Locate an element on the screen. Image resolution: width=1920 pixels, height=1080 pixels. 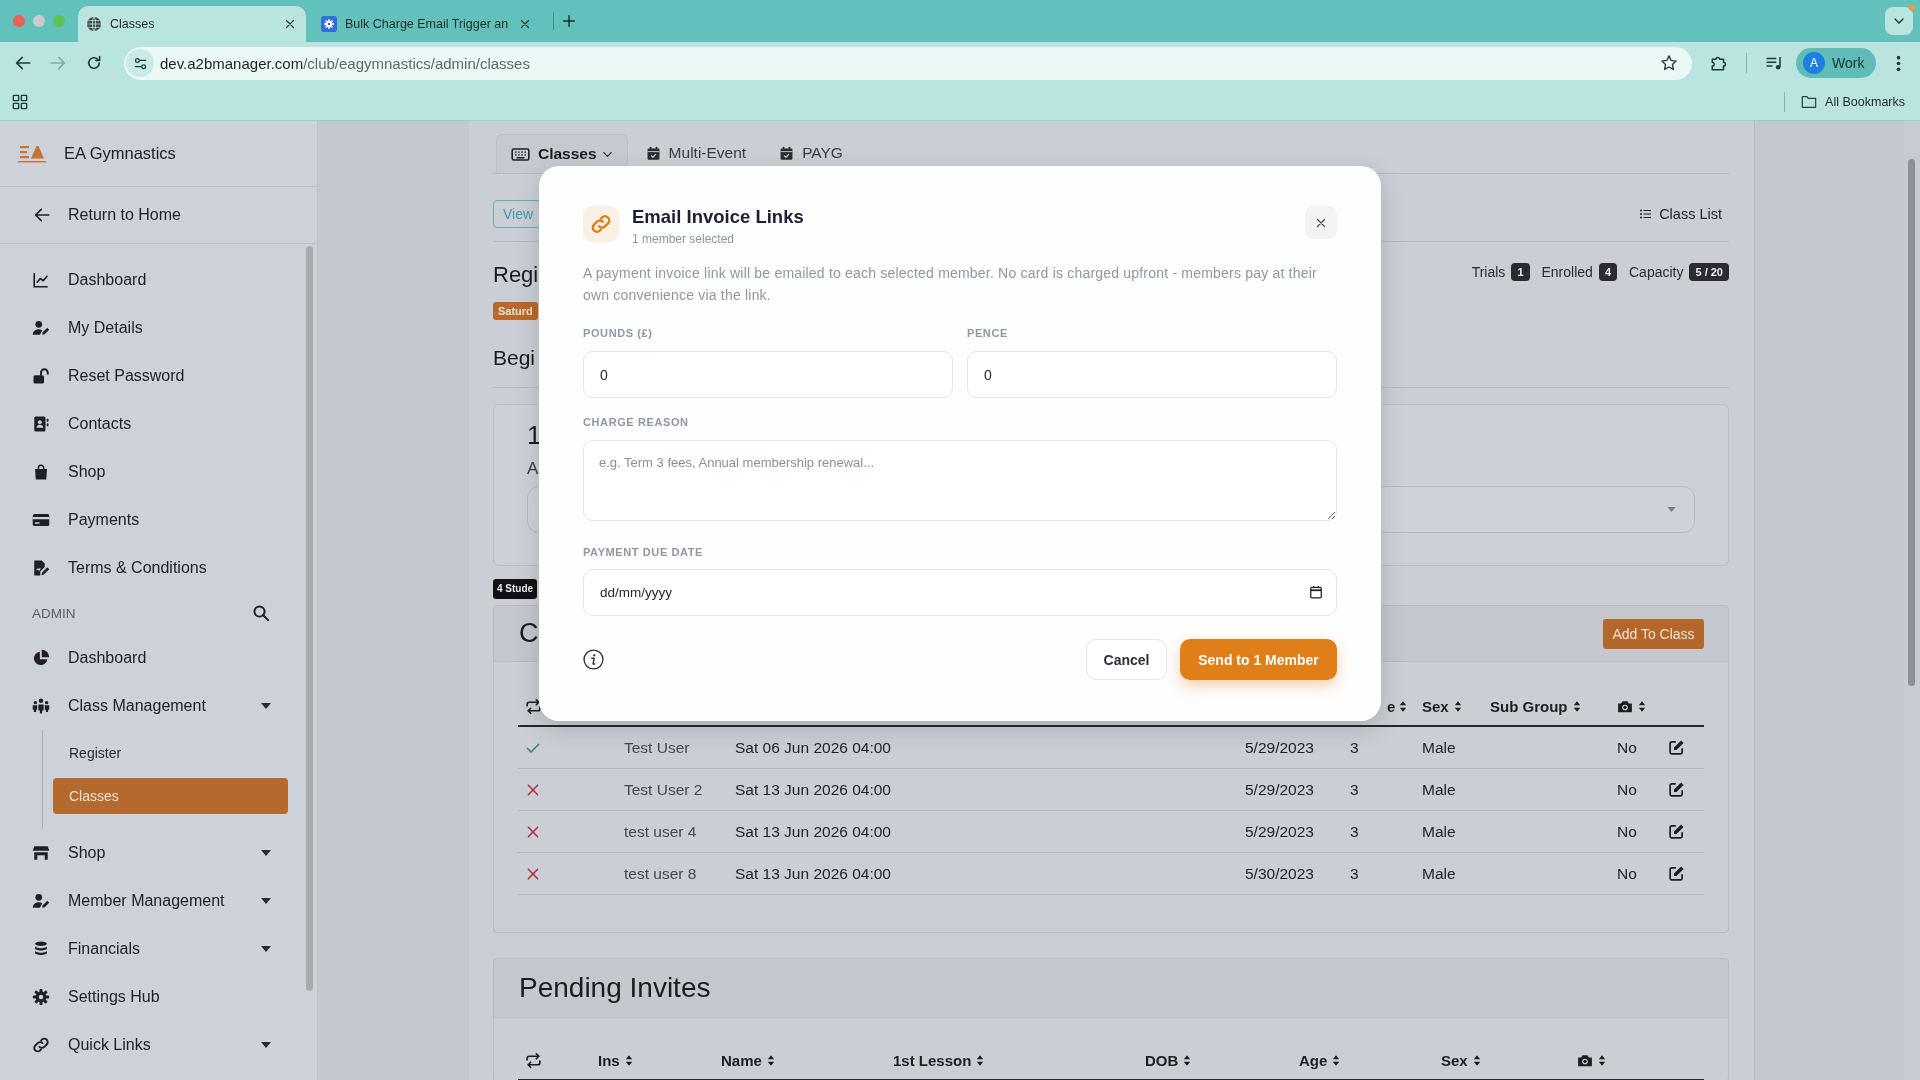
stat-label: Trials is located at coordinates (1488, 272).